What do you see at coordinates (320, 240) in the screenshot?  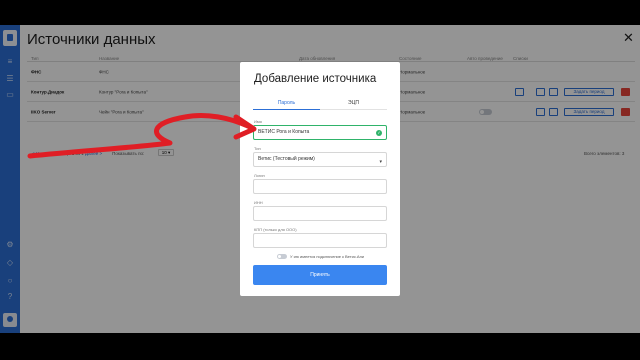 I see `kpp-input` at bounding box center [320, 240].